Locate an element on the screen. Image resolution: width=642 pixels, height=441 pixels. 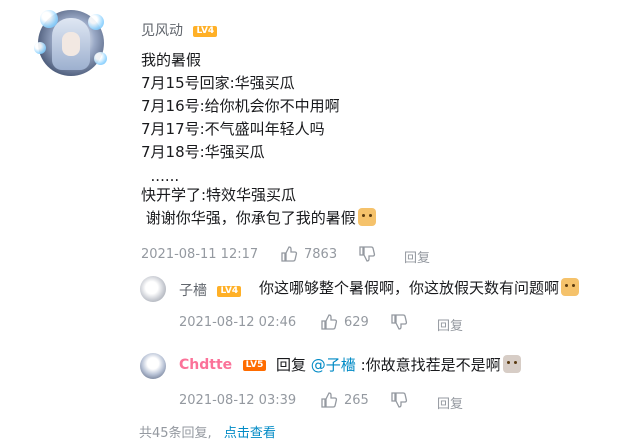
comment-line: 7月18号:华强买瓜 is located at coordinates (203, 152).